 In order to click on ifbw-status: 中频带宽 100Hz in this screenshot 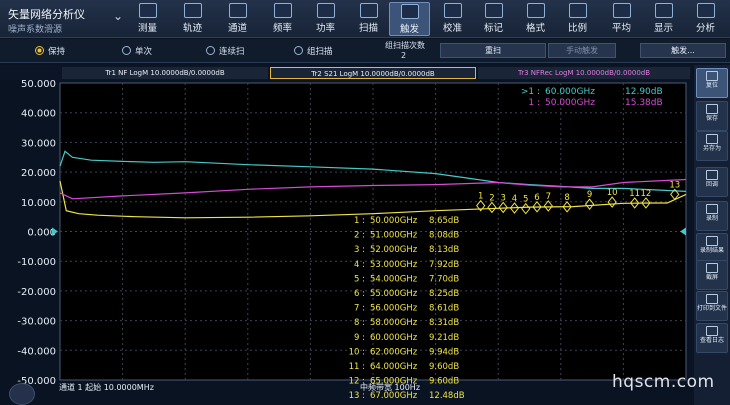, I will do `click(390, 387)`.